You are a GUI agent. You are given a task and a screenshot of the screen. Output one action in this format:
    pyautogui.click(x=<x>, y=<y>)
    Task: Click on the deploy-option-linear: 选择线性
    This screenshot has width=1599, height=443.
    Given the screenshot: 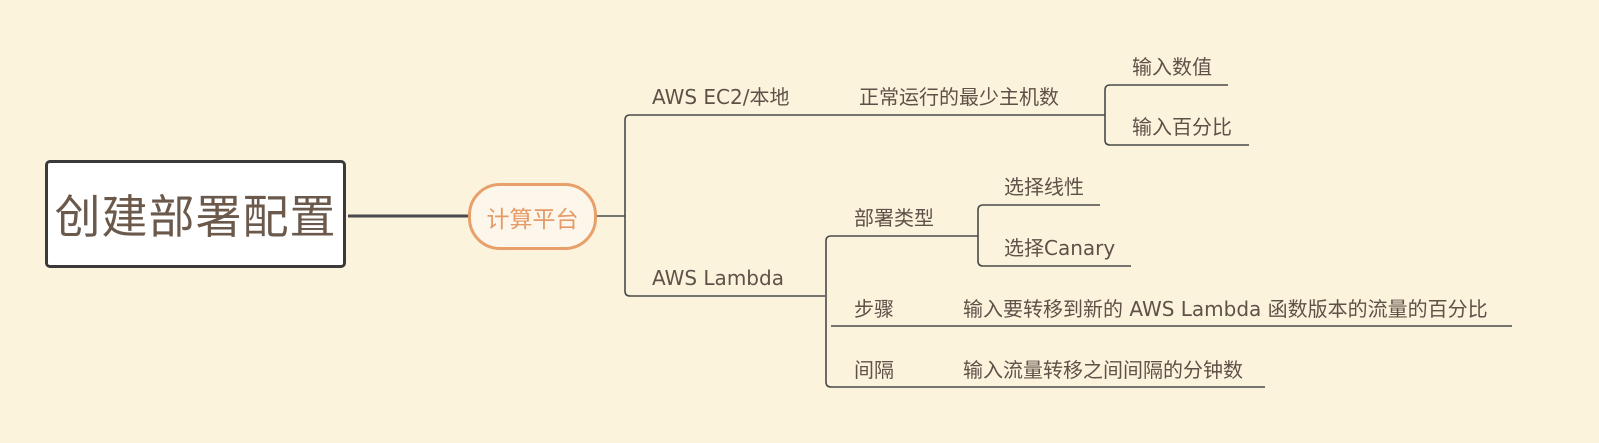 What is the action you would take?
    pyautogui.click(x=1044, y=187)
    